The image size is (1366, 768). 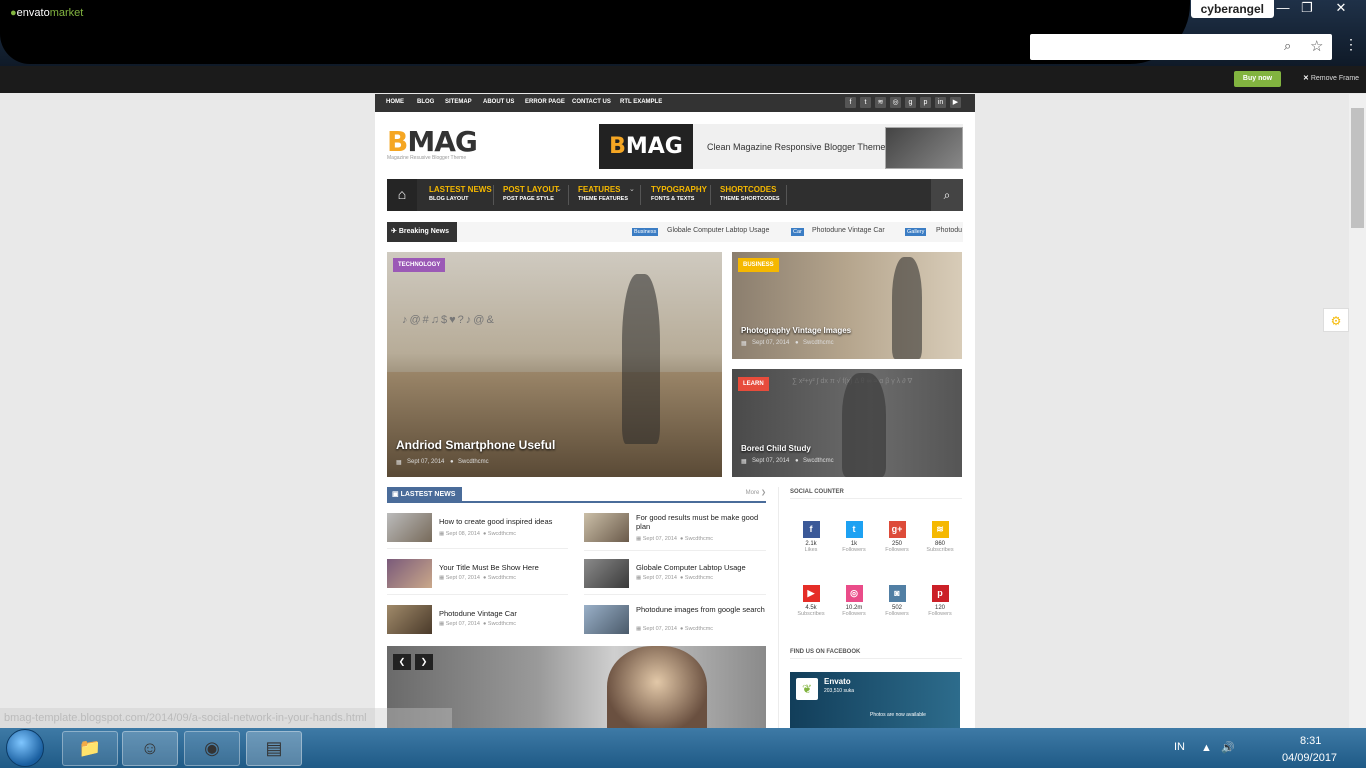 What do you see at coordinates (1336, 320) in the screenshot?
I see `gear-icon: ⚙` at bounding box center [1336, 320].